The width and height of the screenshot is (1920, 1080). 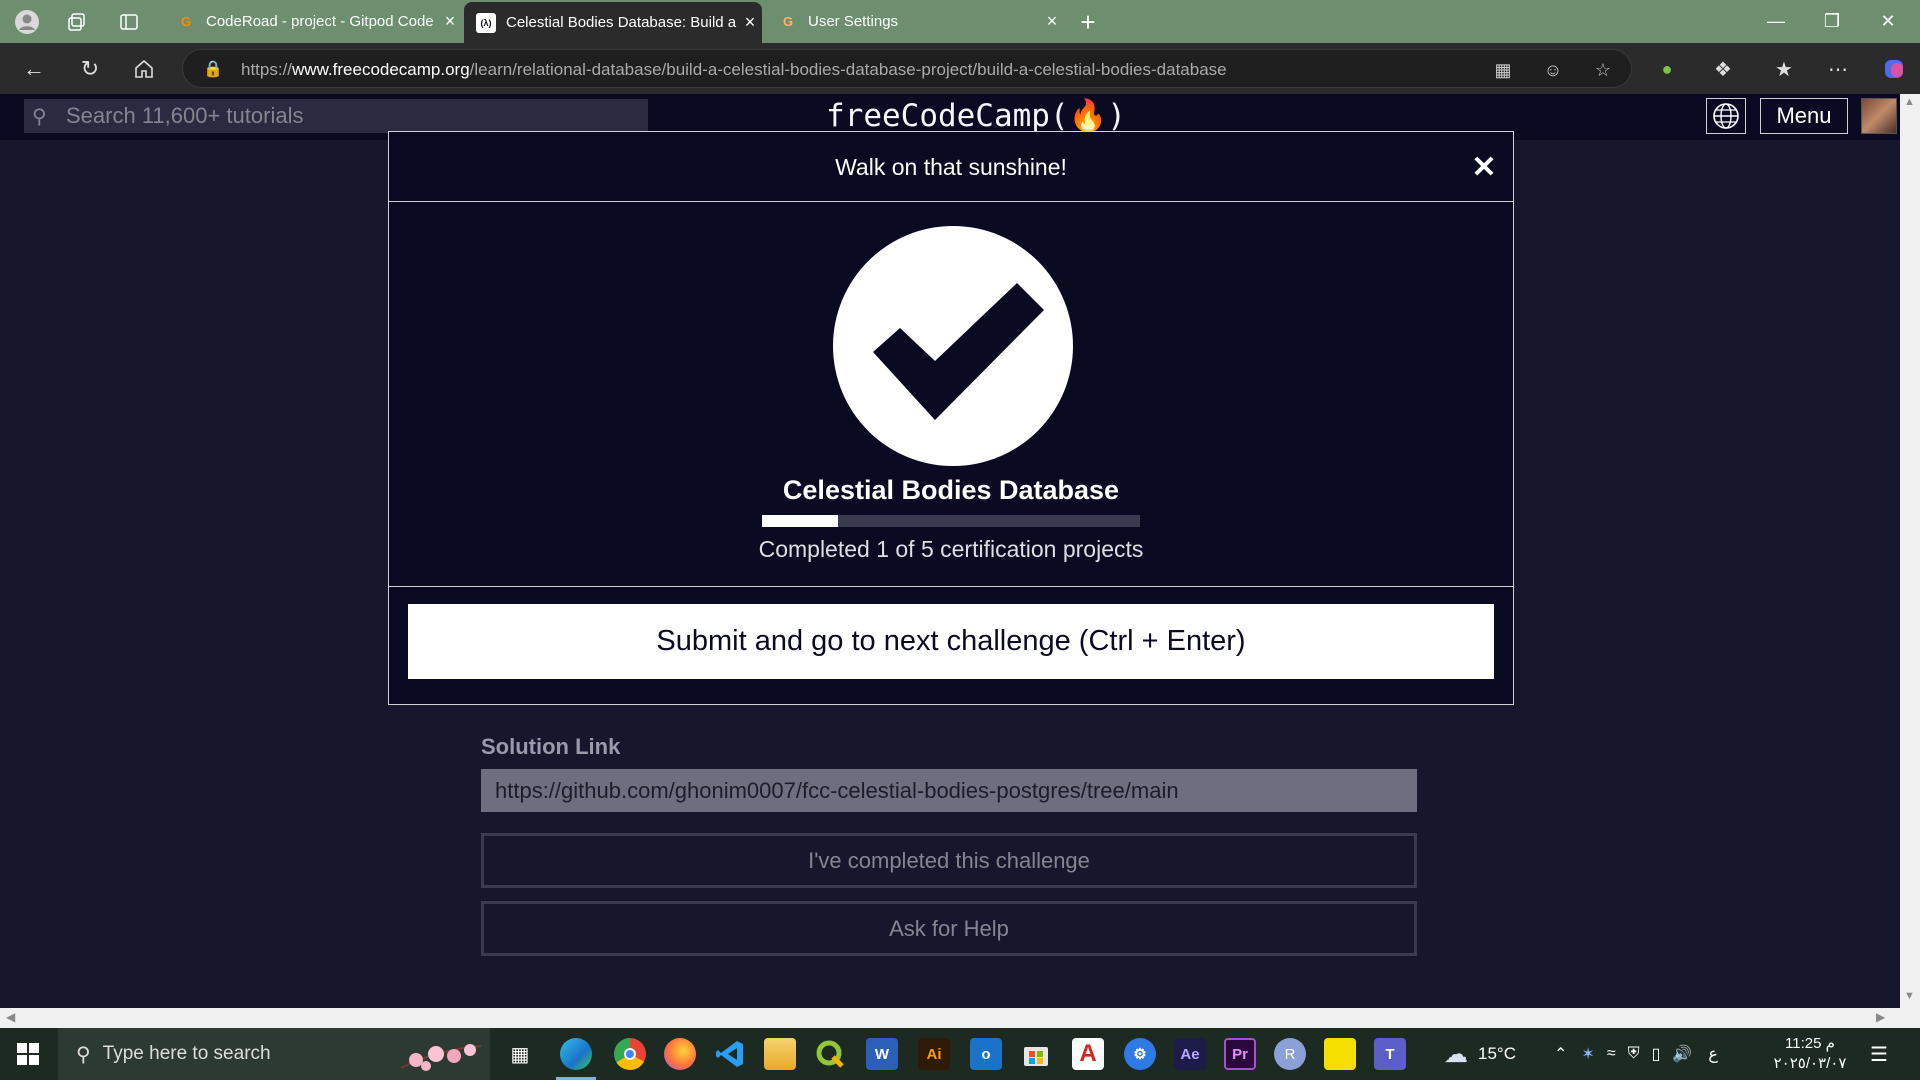 I want to click on project-title: Celestial Bodies Database, so click(x=951, y=490).